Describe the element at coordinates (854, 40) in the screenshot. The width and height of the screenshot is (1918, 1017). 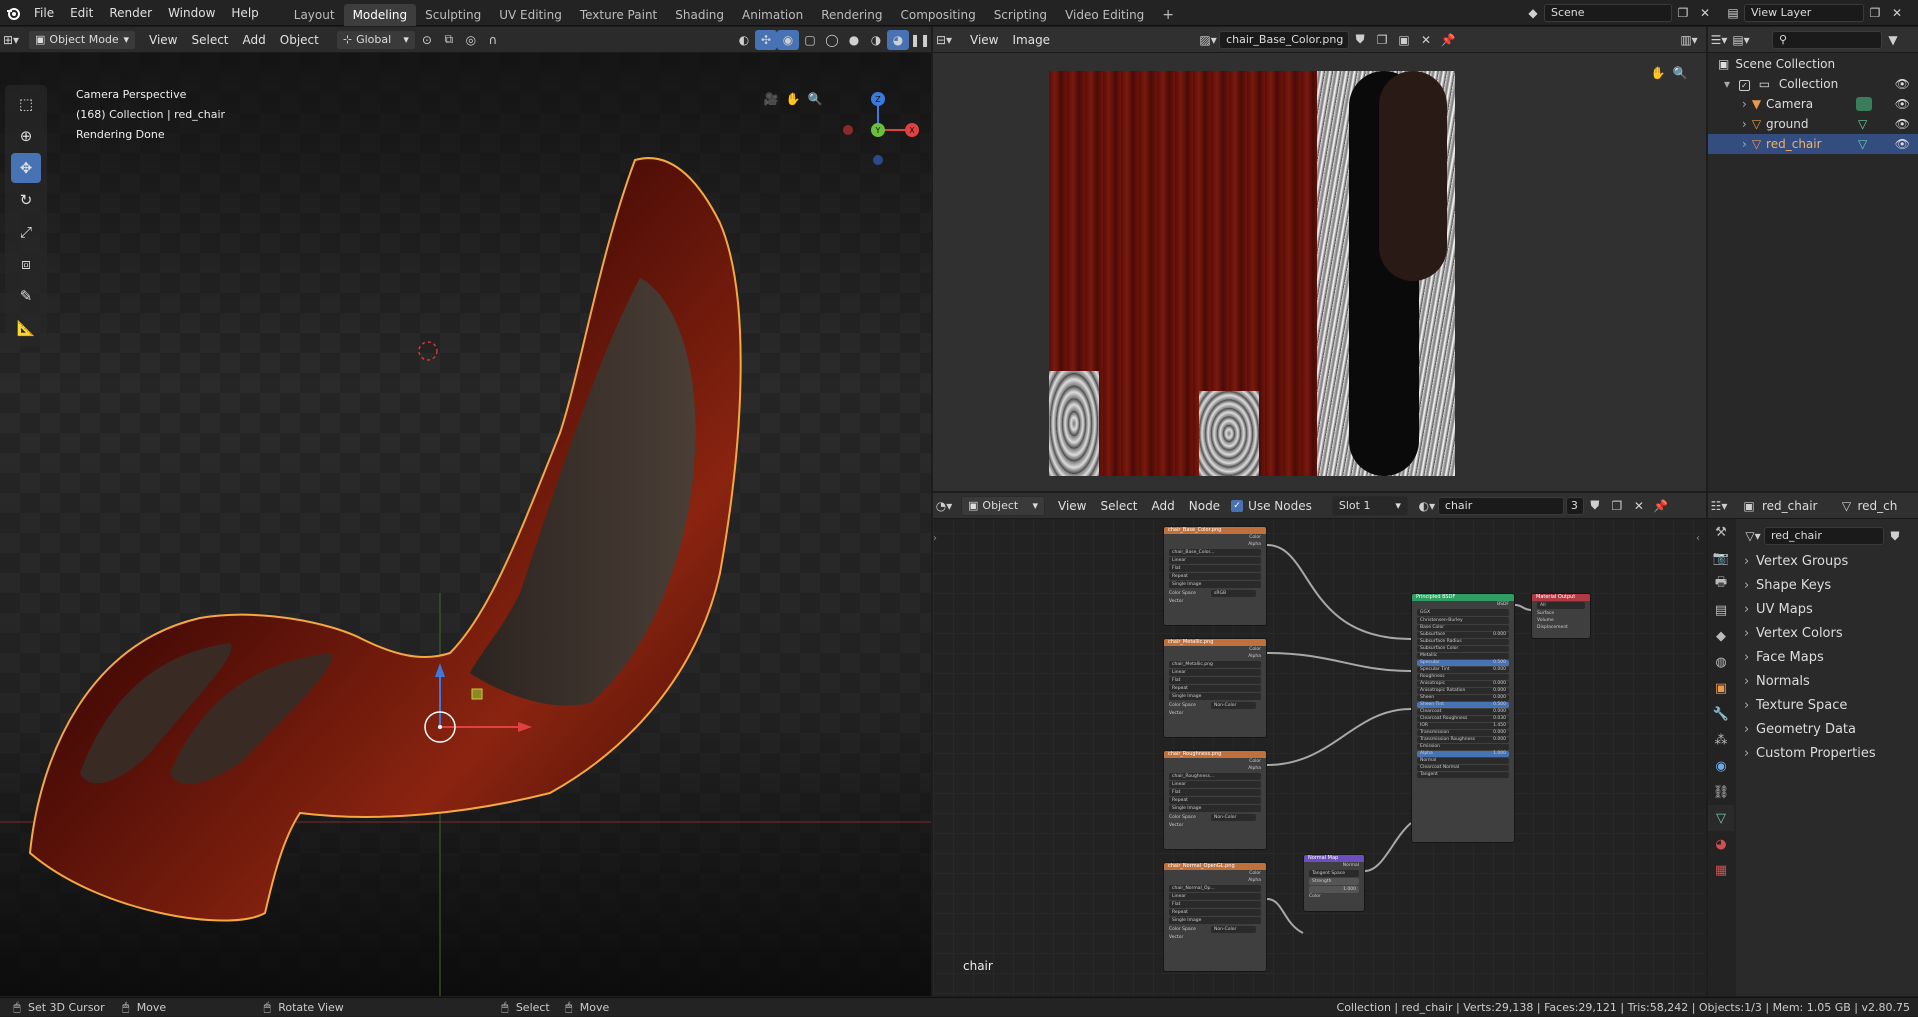
I see `shading-solid-icon: ●` at that location.